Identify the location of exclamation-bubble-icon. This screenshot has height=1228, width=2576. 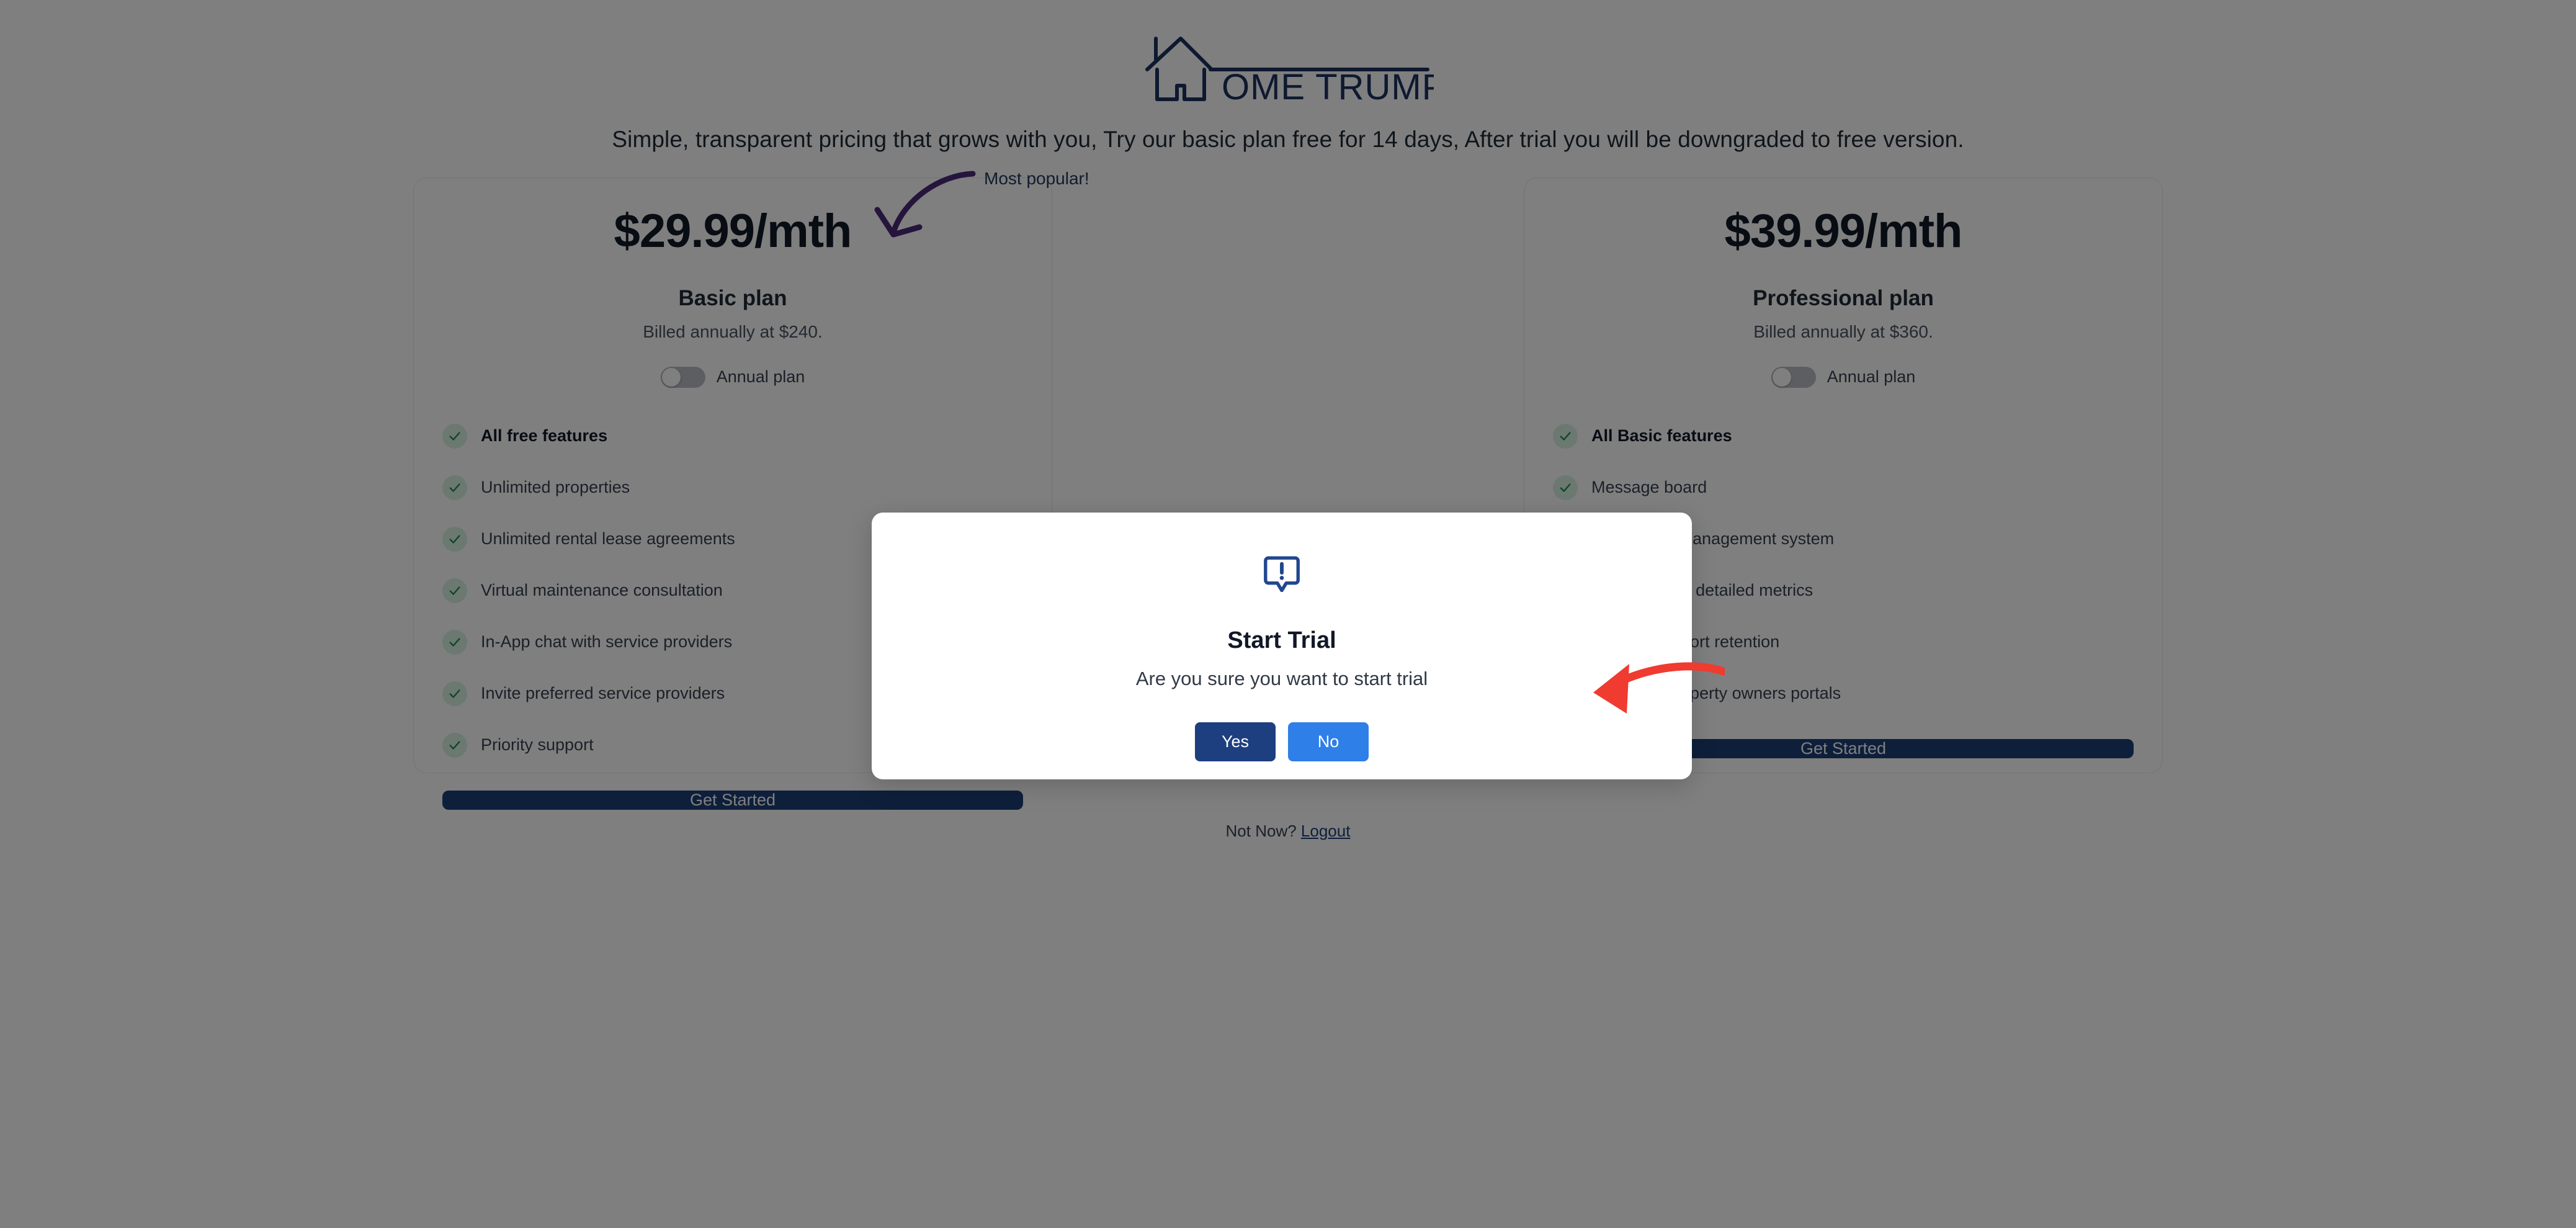
(1282, 574).